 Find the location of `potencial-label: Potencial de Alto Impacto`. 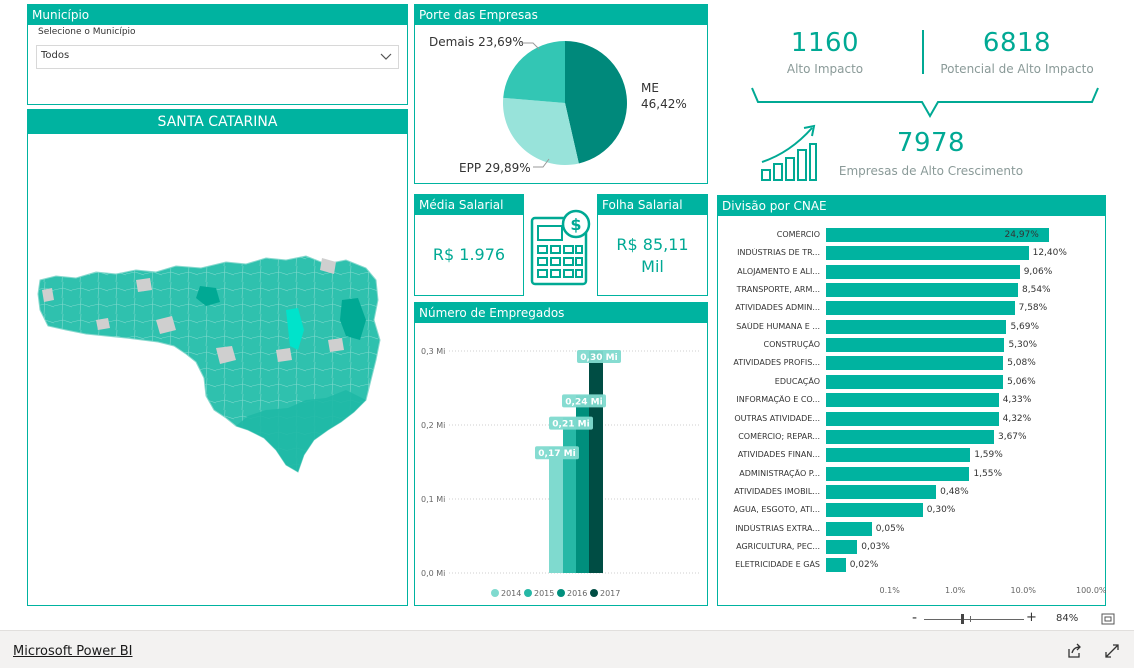

potencial-label: Potencial de Alto Impacto is located at coordinates (1017, 69).